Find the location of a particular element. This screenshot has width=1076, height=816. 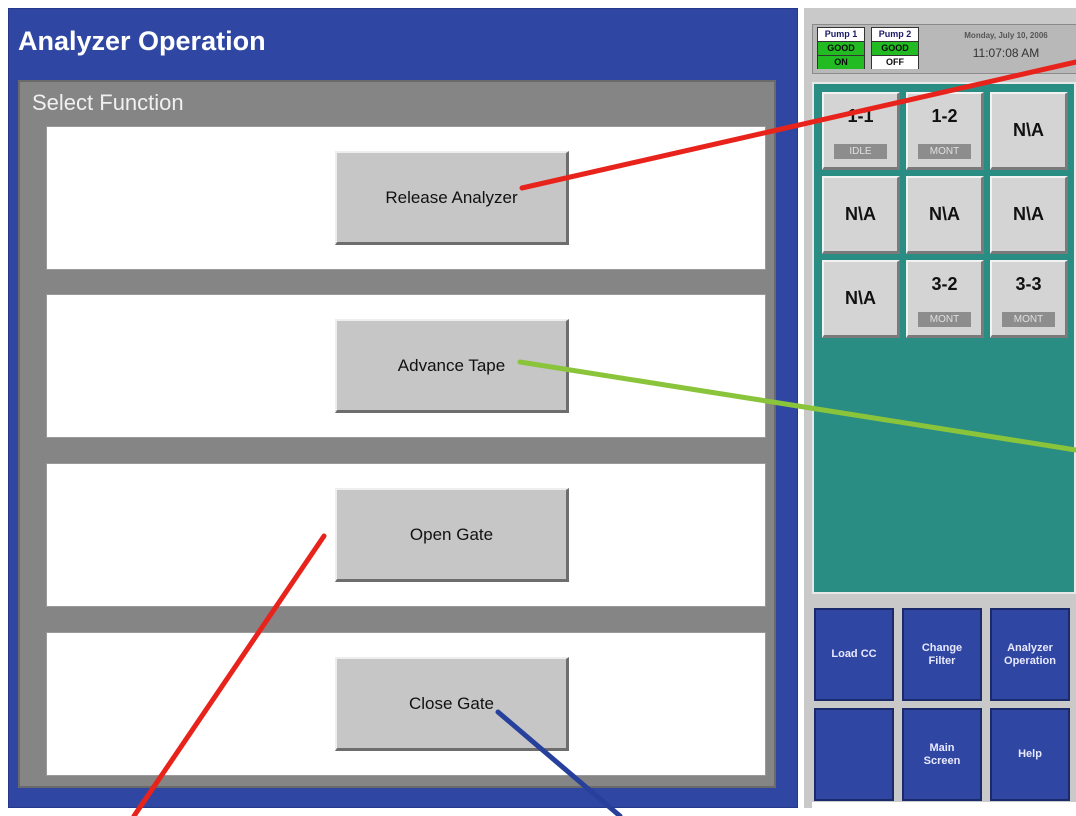

change-filter-button: Change Filter is located at coordinates (942, 654).